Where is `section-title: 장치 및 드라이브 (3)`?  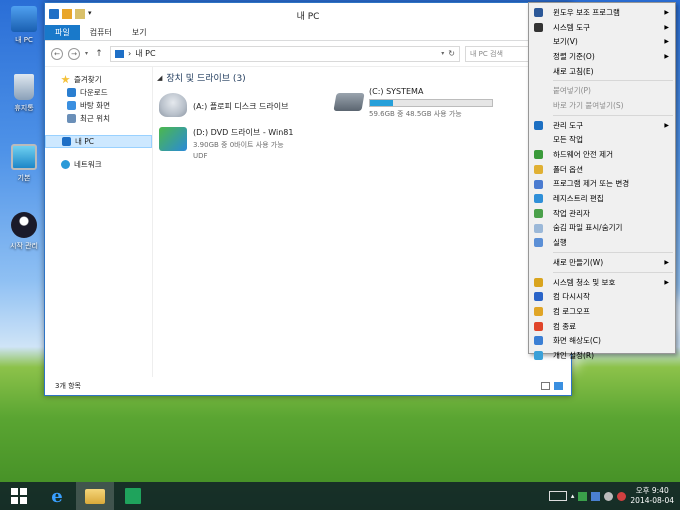 section-title: 장치 및 드라이브 (3) is located at coordinates (206, 79).